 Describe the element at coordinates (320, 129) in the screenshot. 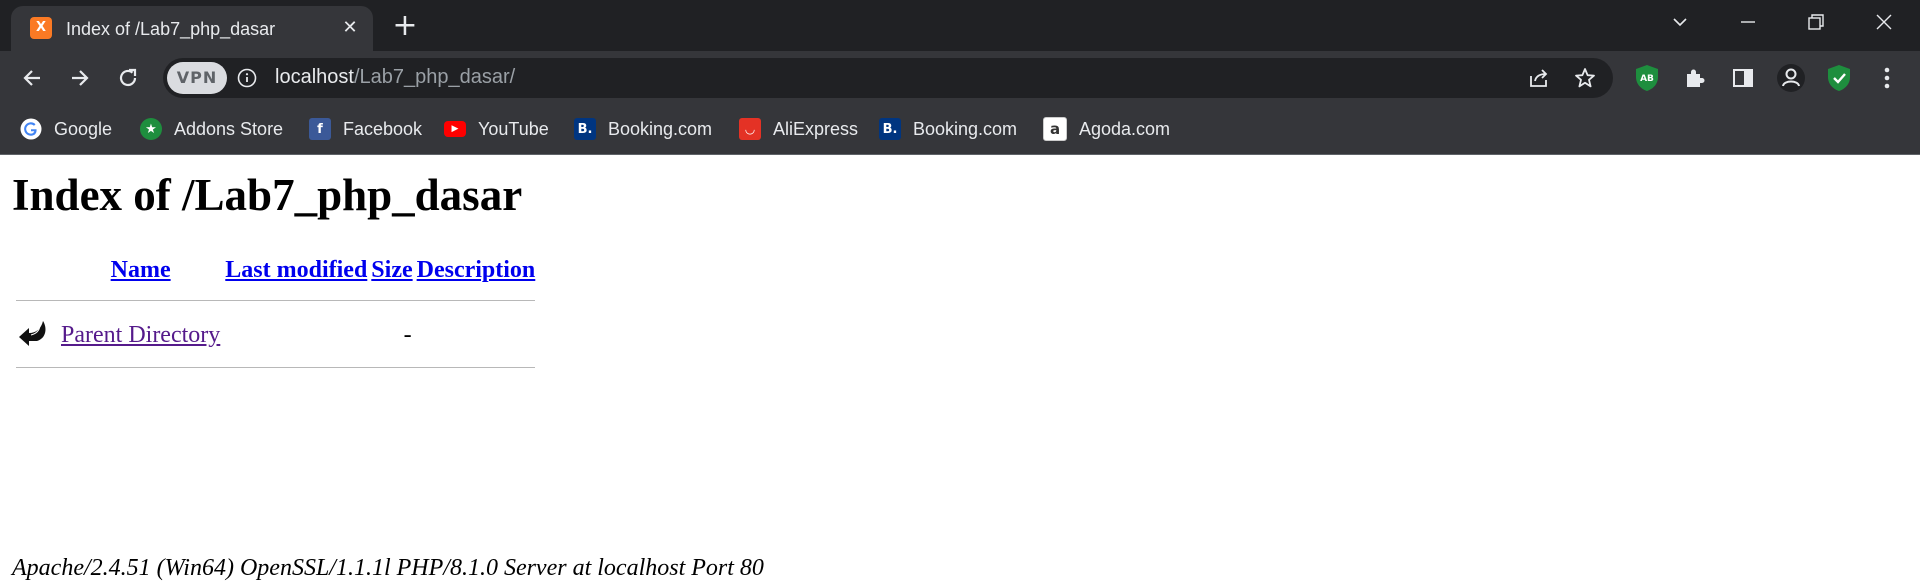

I see `facebook-icon: f` at that location.